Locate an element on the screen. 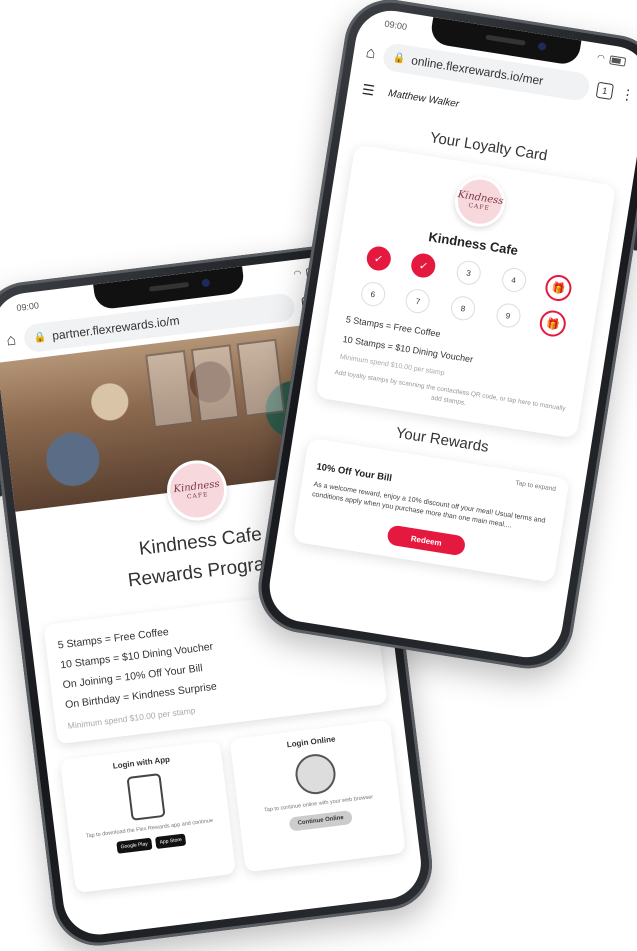 The width and height of the screenshot is (637, 951). battery-icon is located at coordinates (618, 60).